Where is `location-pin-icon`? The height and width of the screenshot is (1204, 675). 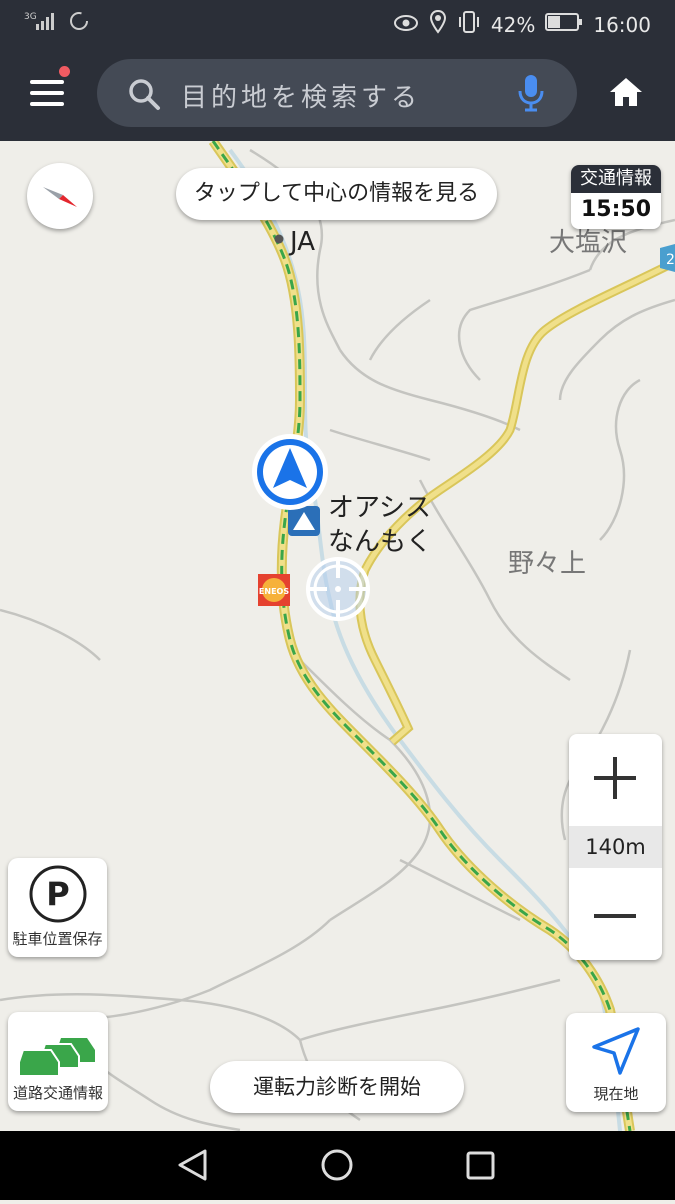 location-pin-icon is located at coordinates (438, 24).